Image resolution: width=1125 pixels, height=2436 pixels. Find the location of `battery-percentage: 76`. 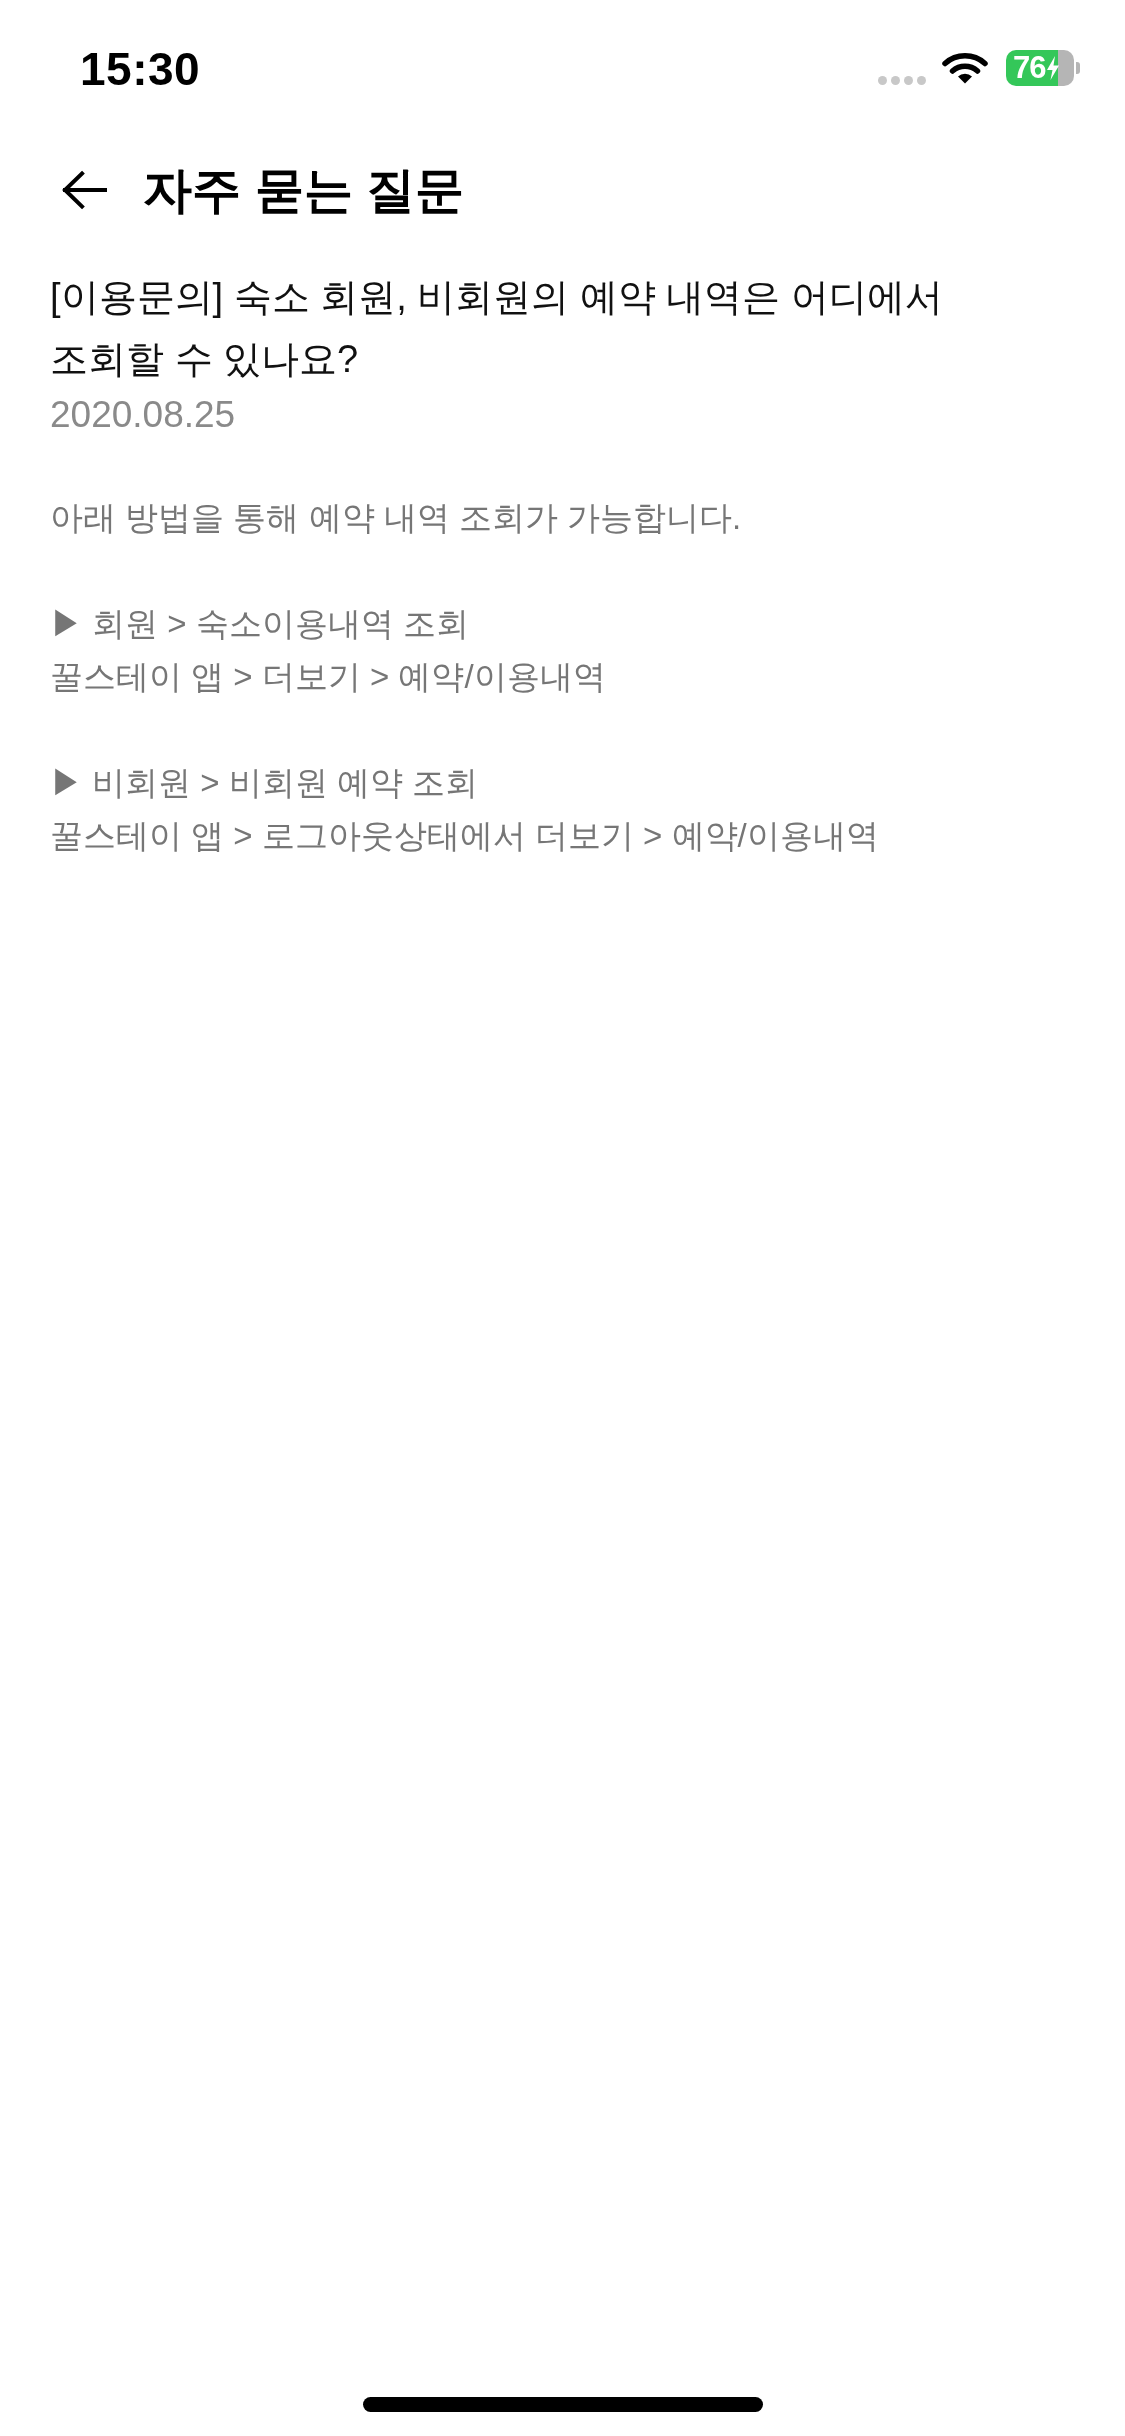

battery-percentage: 76 is located at coordinates (1029, 68).